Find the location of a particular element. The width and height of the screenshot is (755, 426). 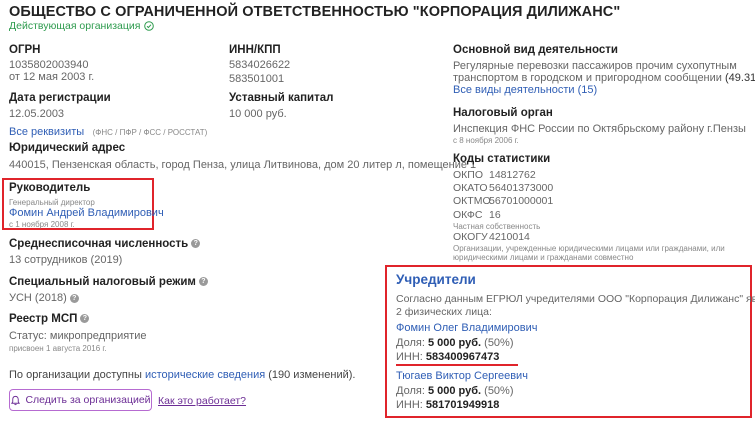

capital-value: 10 000 руб. is located at coordinates (258, 114).